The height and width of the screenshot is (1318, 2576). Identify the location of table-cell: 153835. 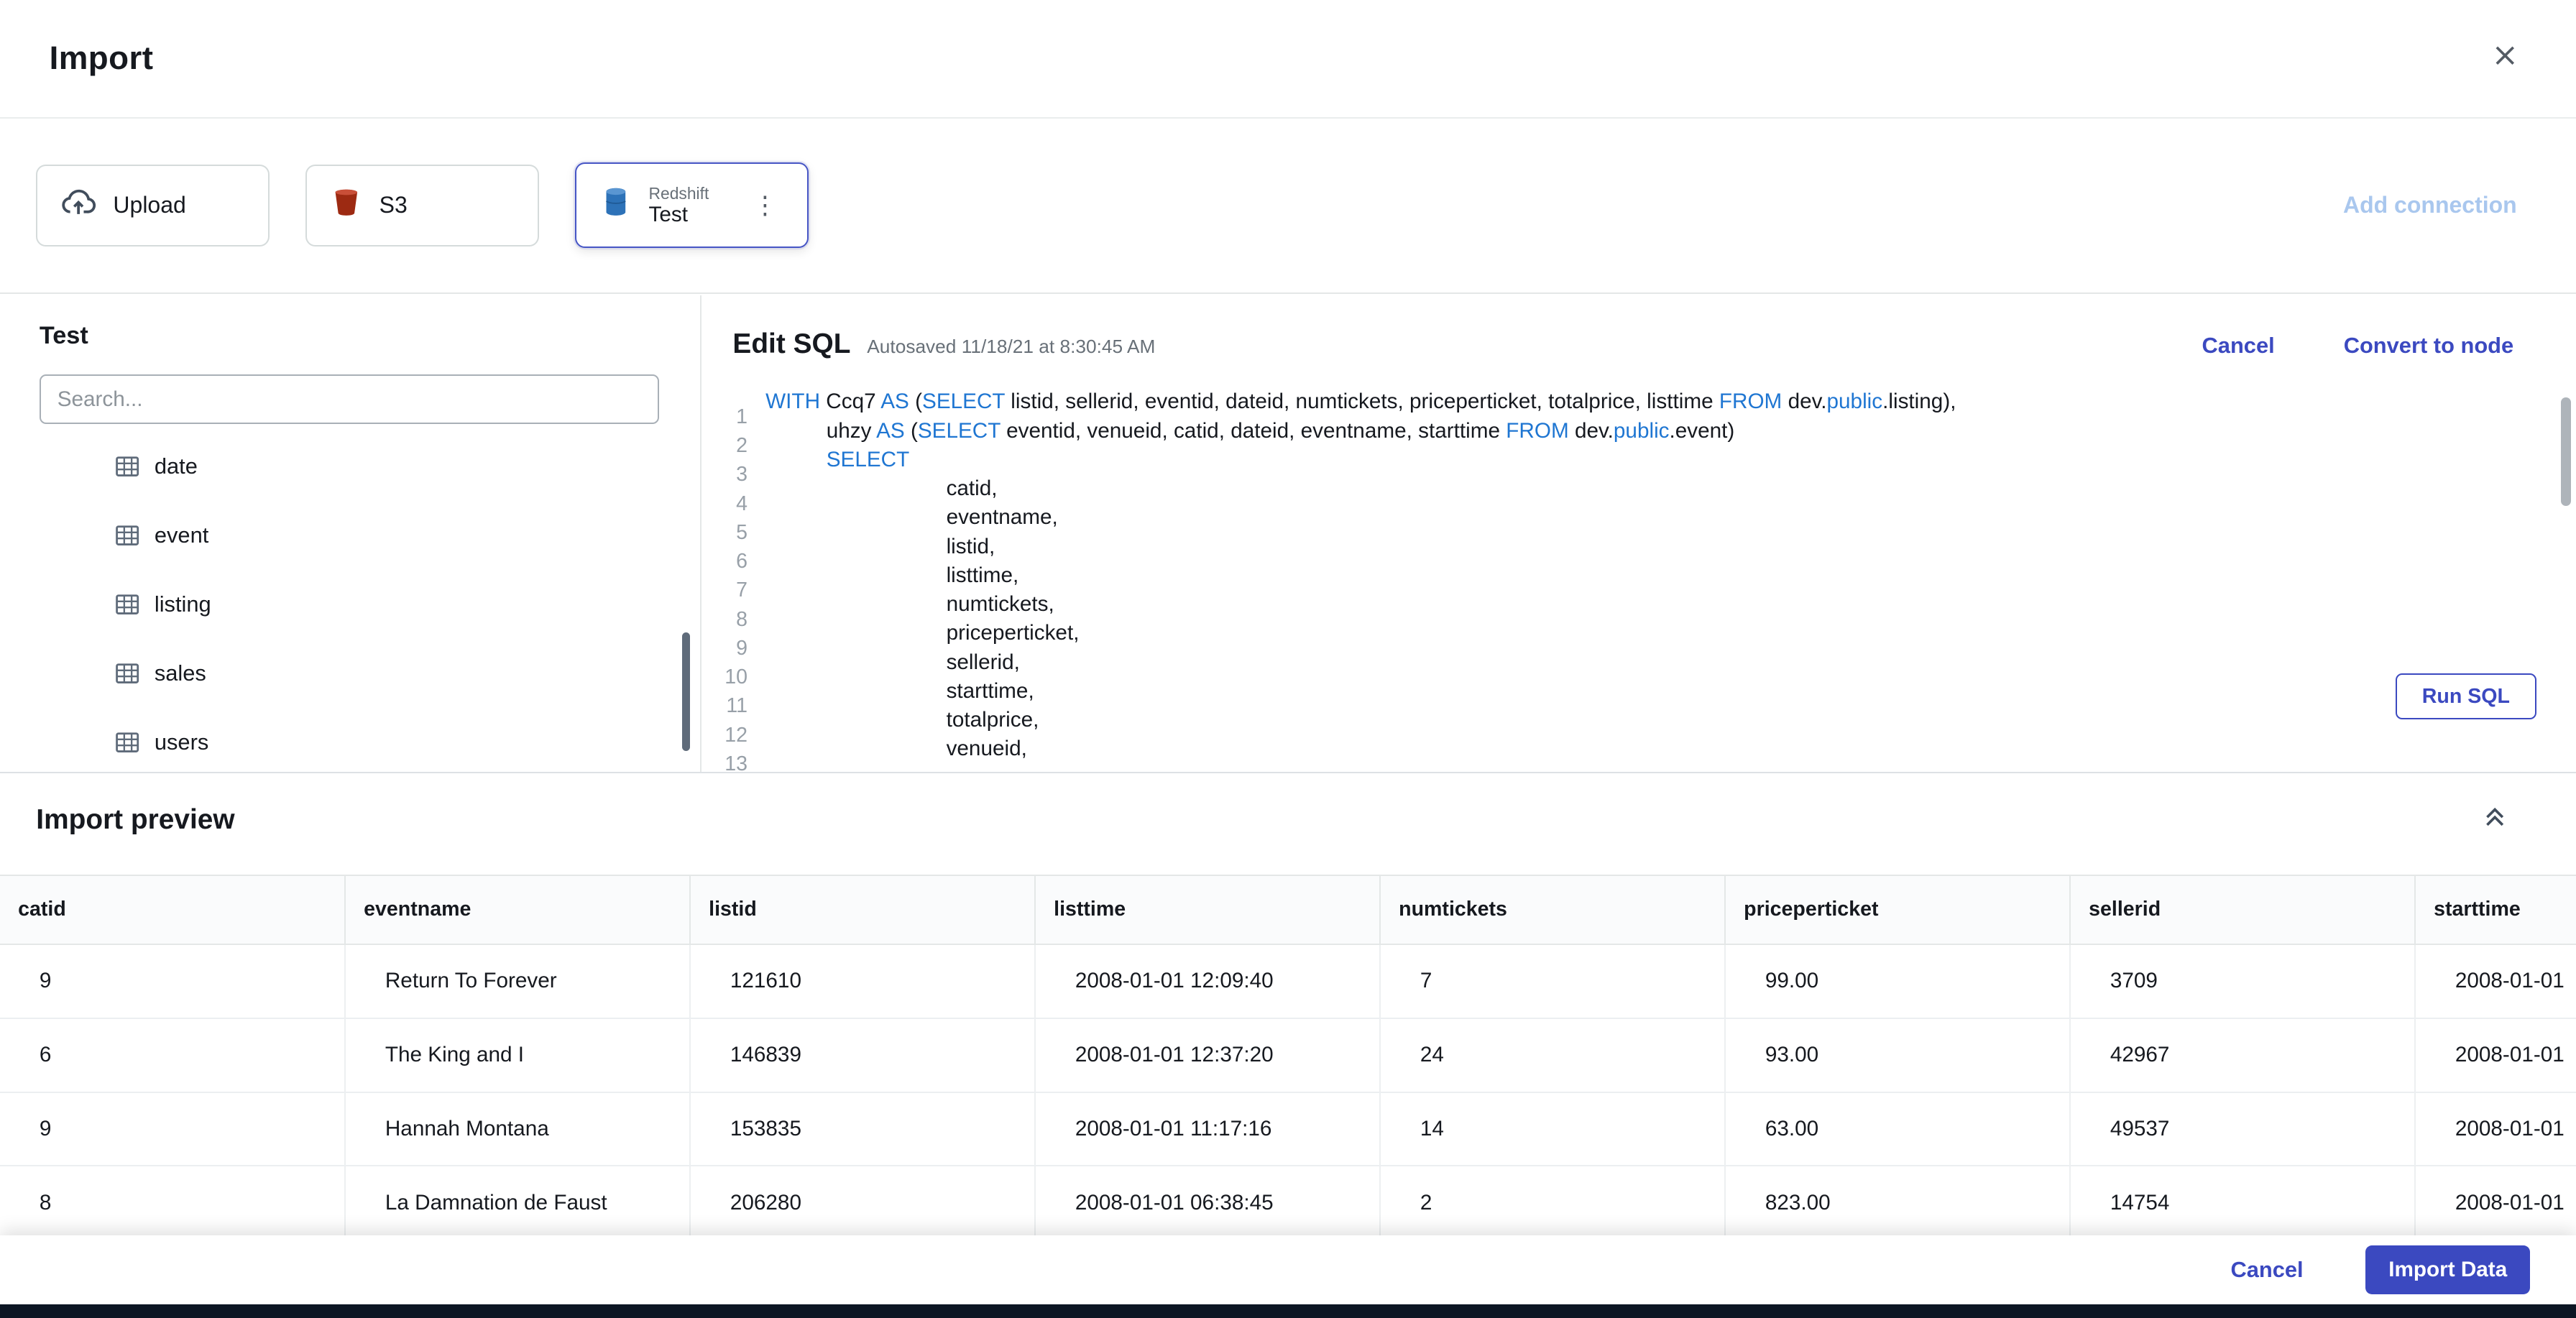
(863, 1129).